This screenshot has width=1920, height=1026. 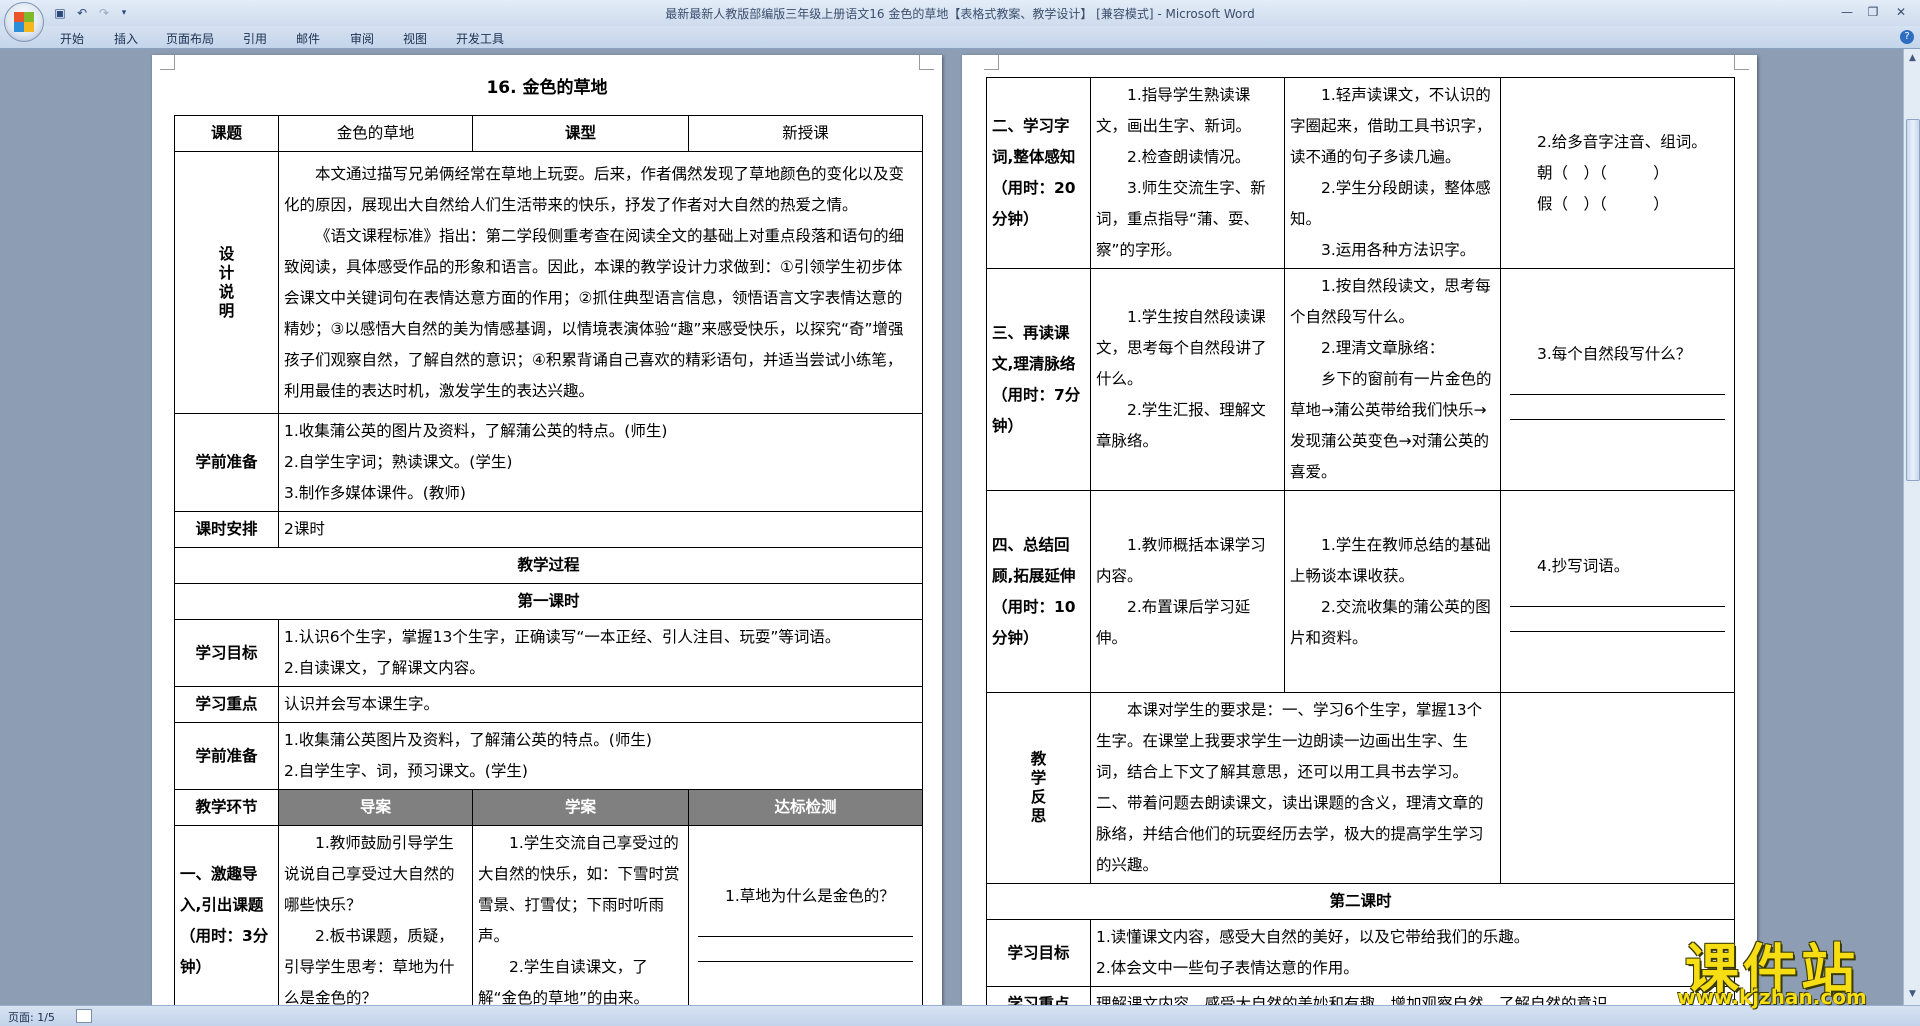 What do you see at coordinates (1038, 591) in the screenshot?
I see `stage-4-name: 四、总结回顾,拓展延伸（用时：10分钟）` at bounding box center [1038, 591].